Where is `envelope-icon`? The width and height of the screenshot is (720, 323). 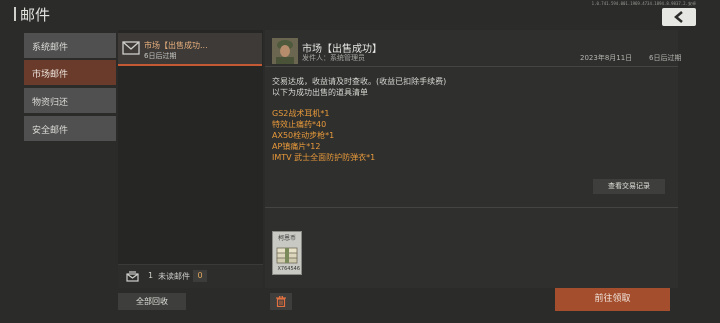
envelope-icon is located at coordinates (131, 48).